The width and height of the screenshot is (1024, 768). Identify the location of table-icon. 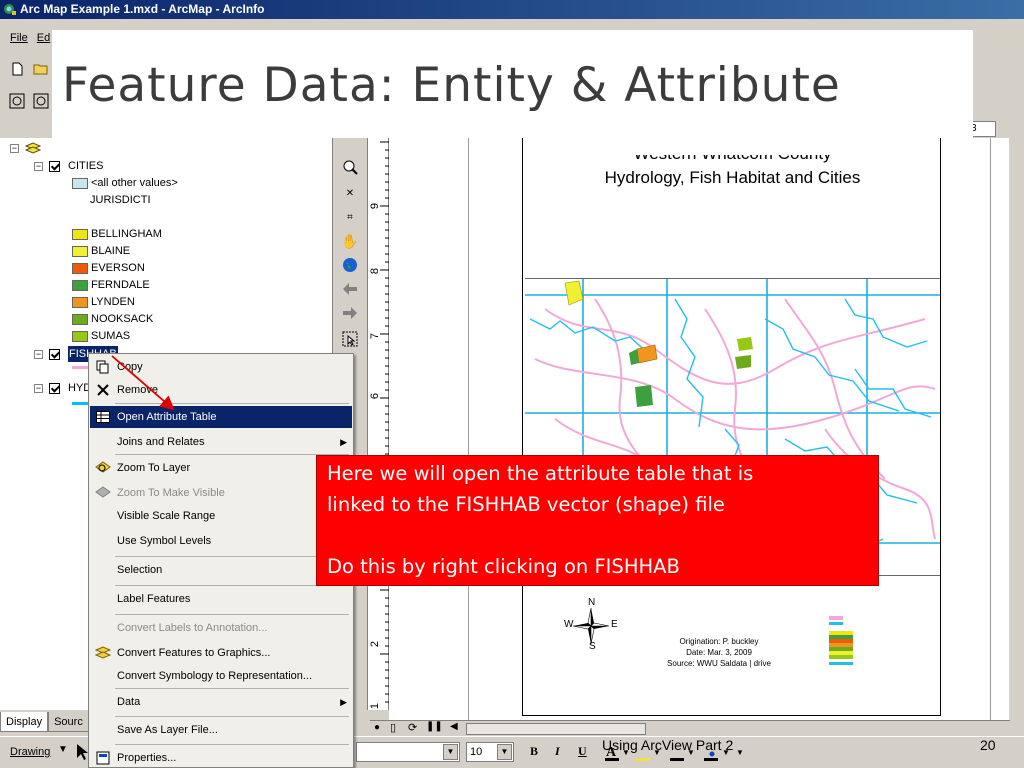
(103, 417).